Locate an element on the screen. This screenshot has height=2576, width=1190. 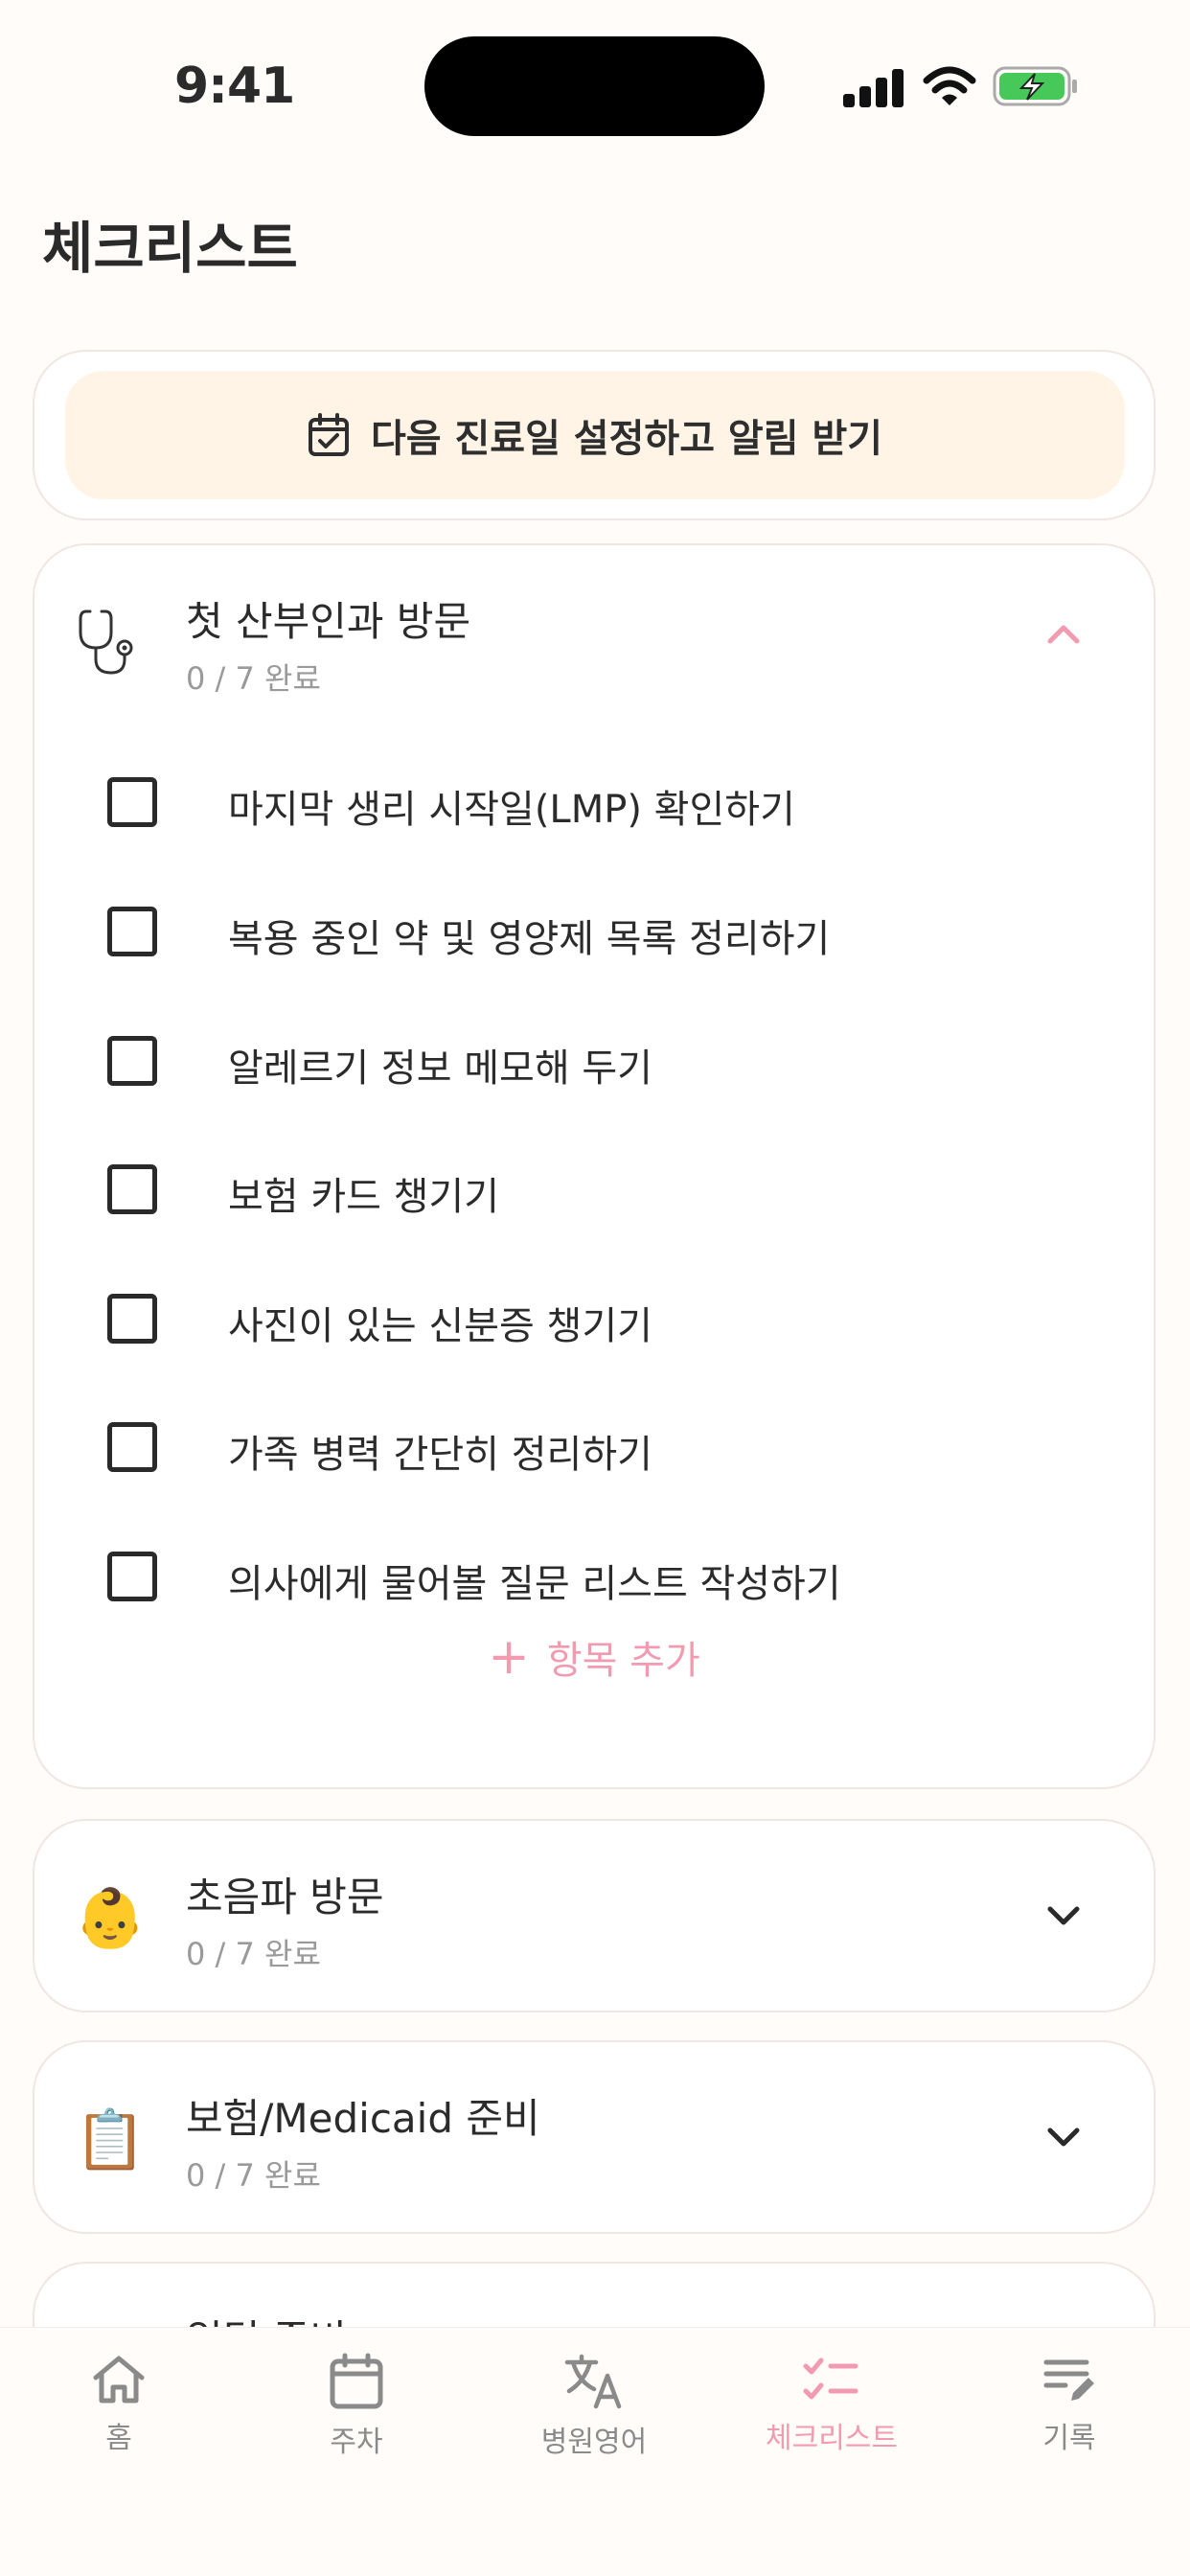
checklist-item: 복용 중인 약 및 영양제 목록 정리하기 is located at coordinates (594, 933).